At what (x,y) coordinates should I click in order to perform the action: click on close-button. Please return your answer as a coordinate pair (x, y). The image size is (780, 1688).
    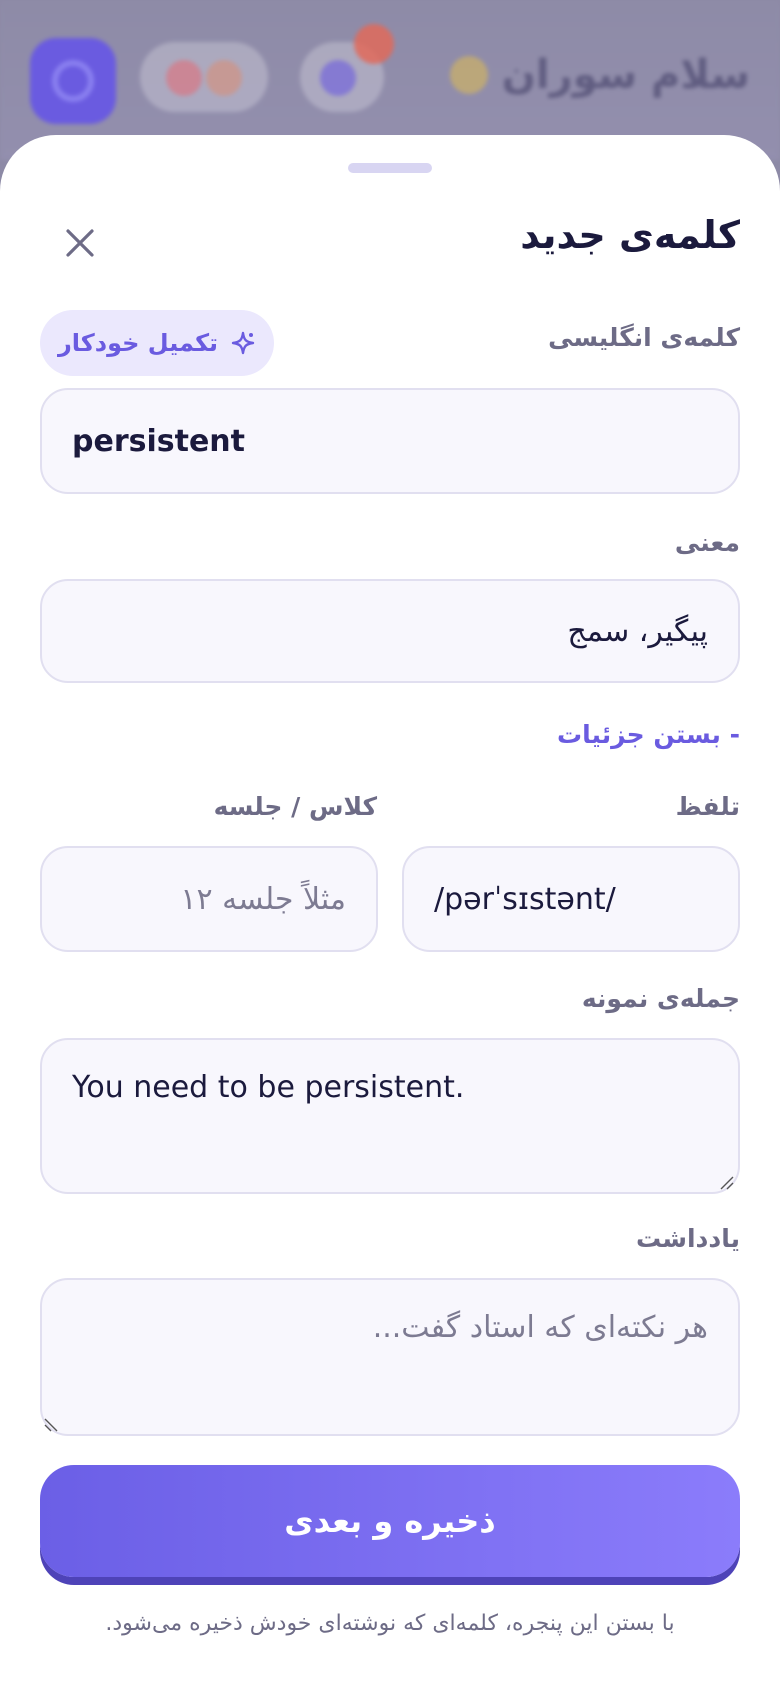
    Looking at the image, I should click on (80, 243).